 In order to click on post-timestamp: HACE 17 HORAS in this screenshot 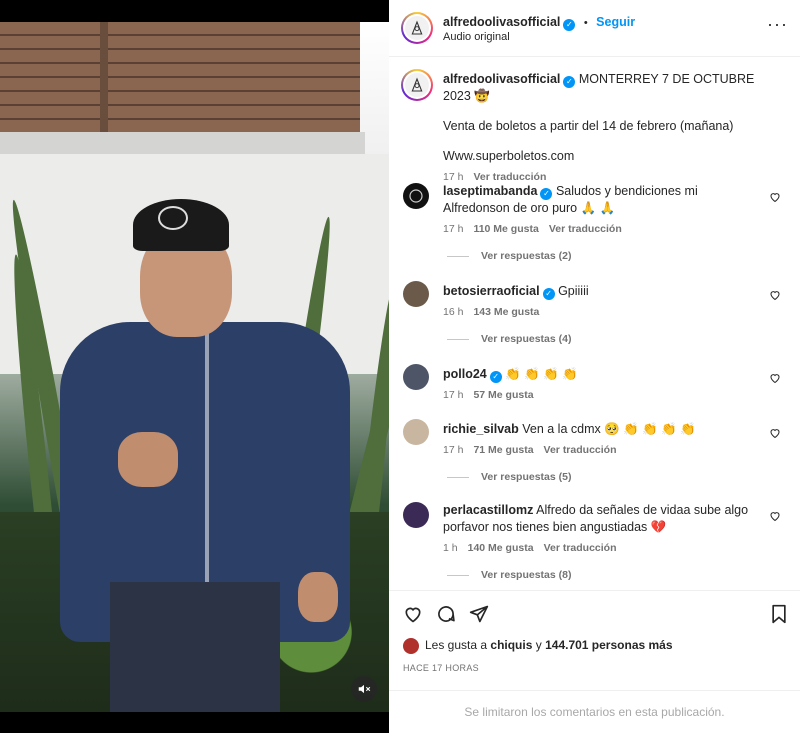, I will do `click(441, 668)`.